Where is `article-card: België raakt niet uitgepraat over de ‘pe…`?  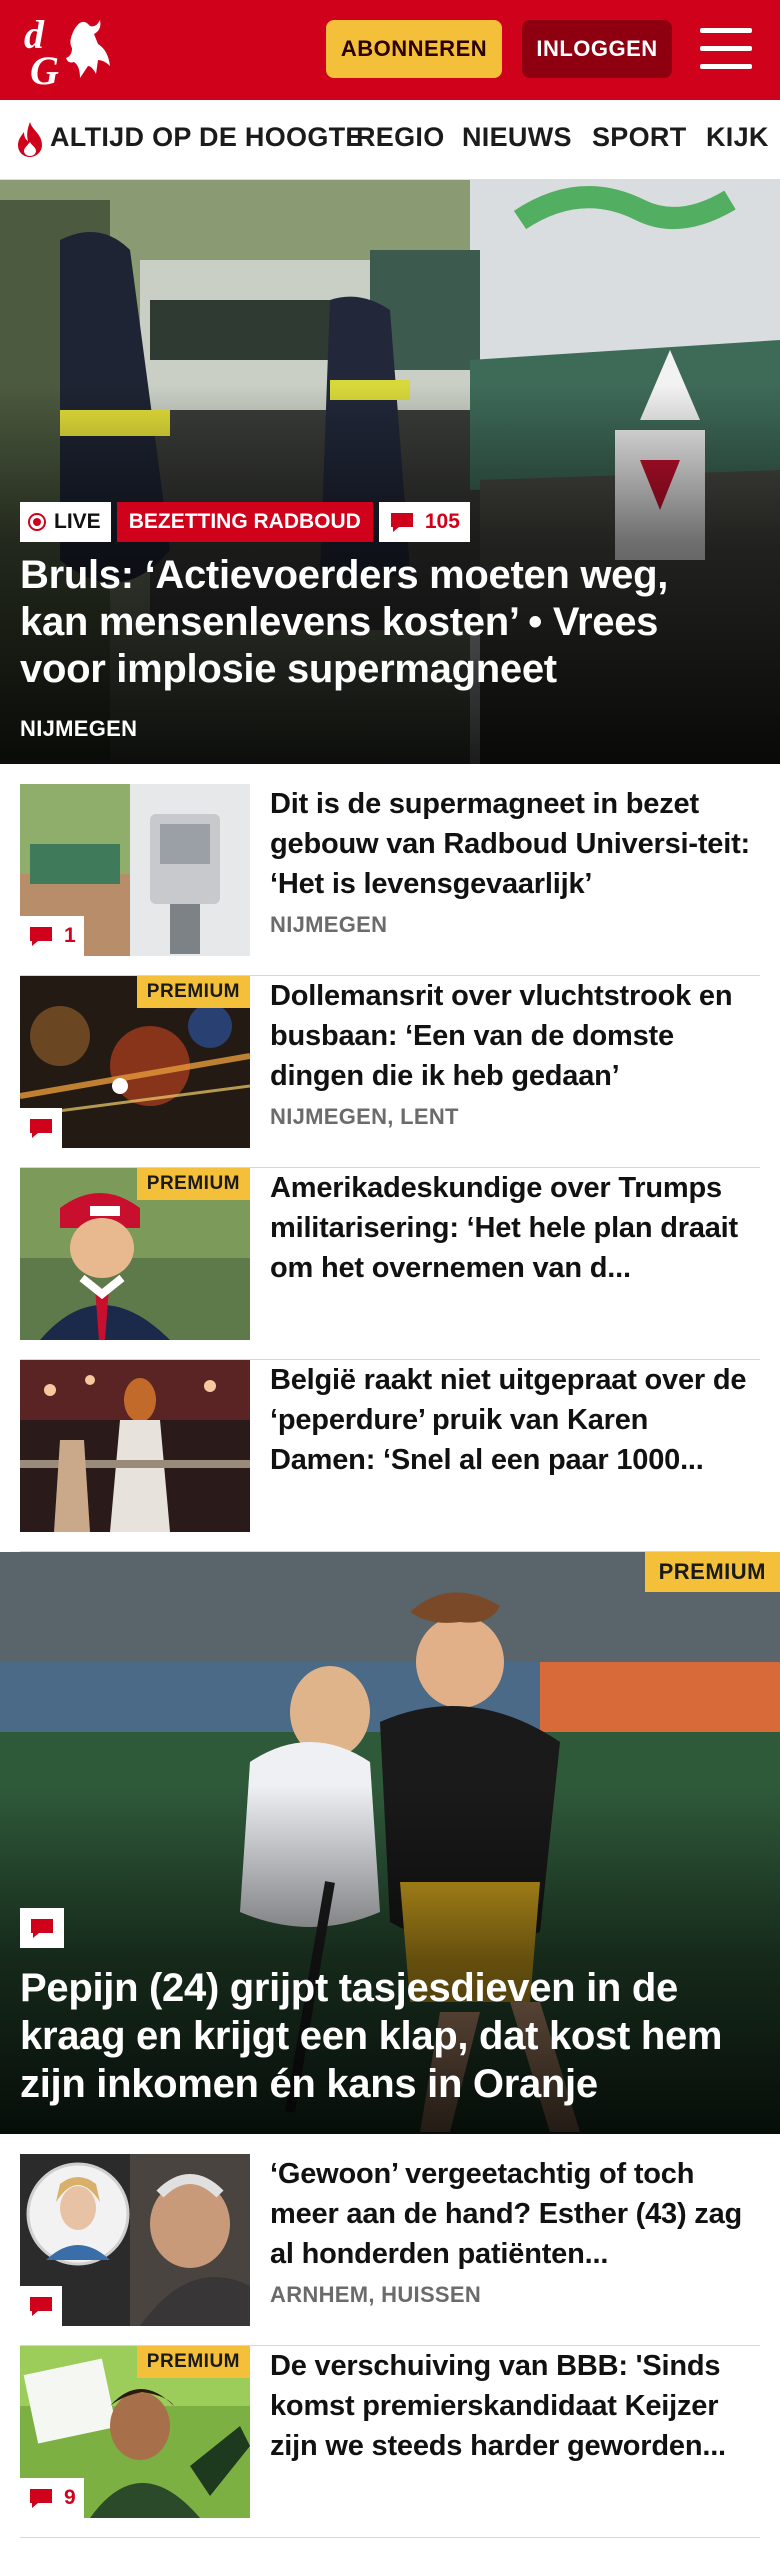 article-card: België raakt niet uitgepraat over de ‘pe… is located at coordinates (390, 1456).